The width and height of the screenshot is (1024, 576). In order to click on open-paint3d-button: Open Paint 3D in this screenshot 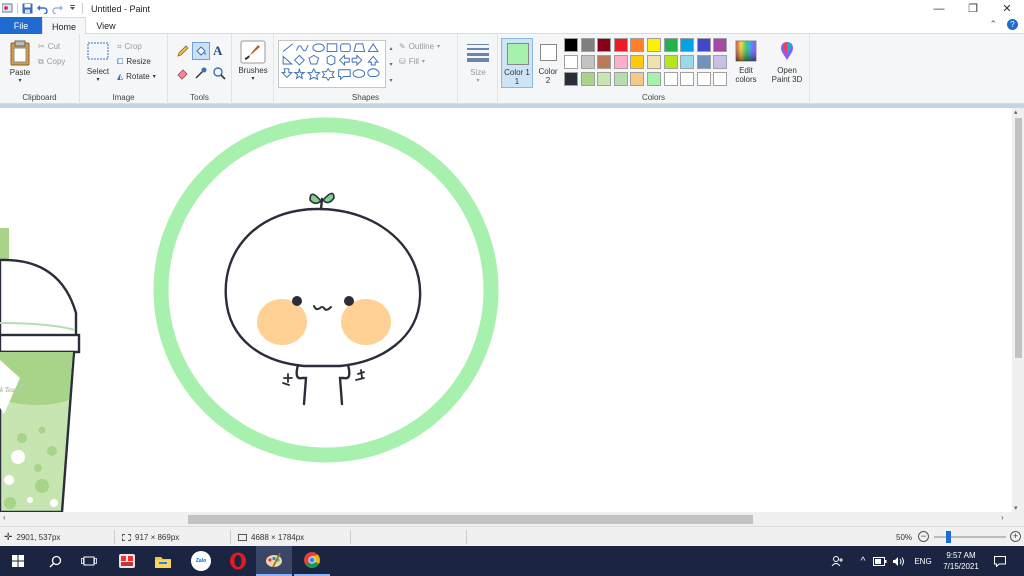, I will do `click(787, 62)`.